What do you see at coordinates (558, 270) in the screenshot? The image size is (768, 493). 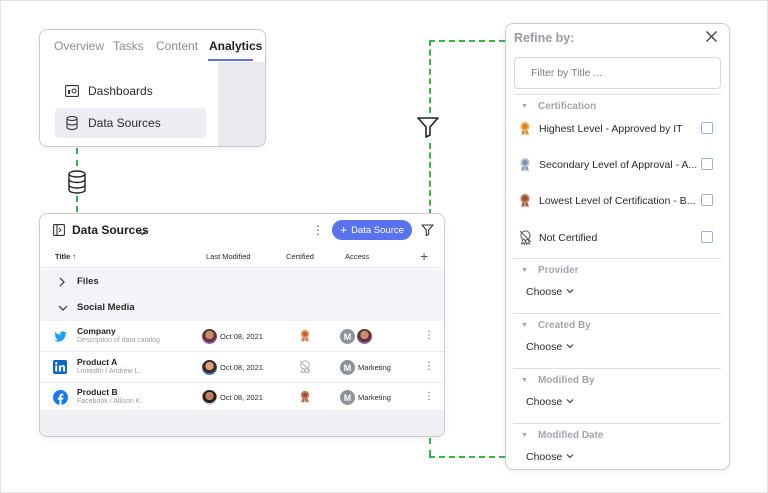 I see `section-label: Provider` at bounding box center [558, 270].